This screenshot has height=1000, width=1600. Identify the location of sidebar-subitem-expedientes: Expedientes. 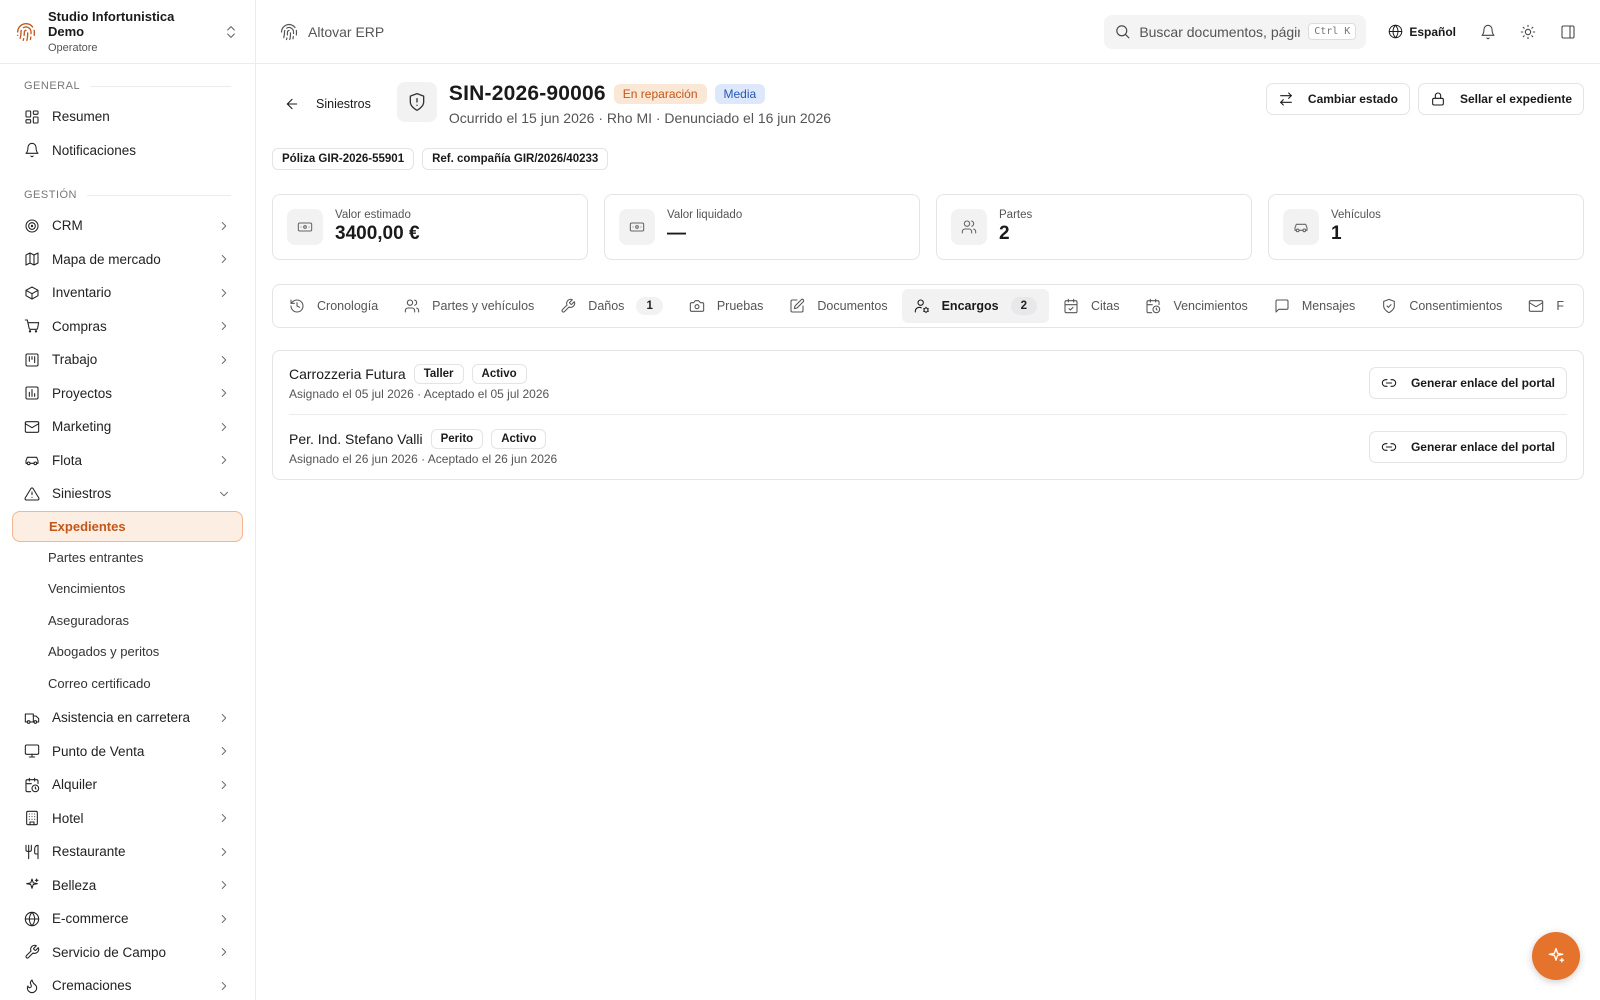
(127, 526).